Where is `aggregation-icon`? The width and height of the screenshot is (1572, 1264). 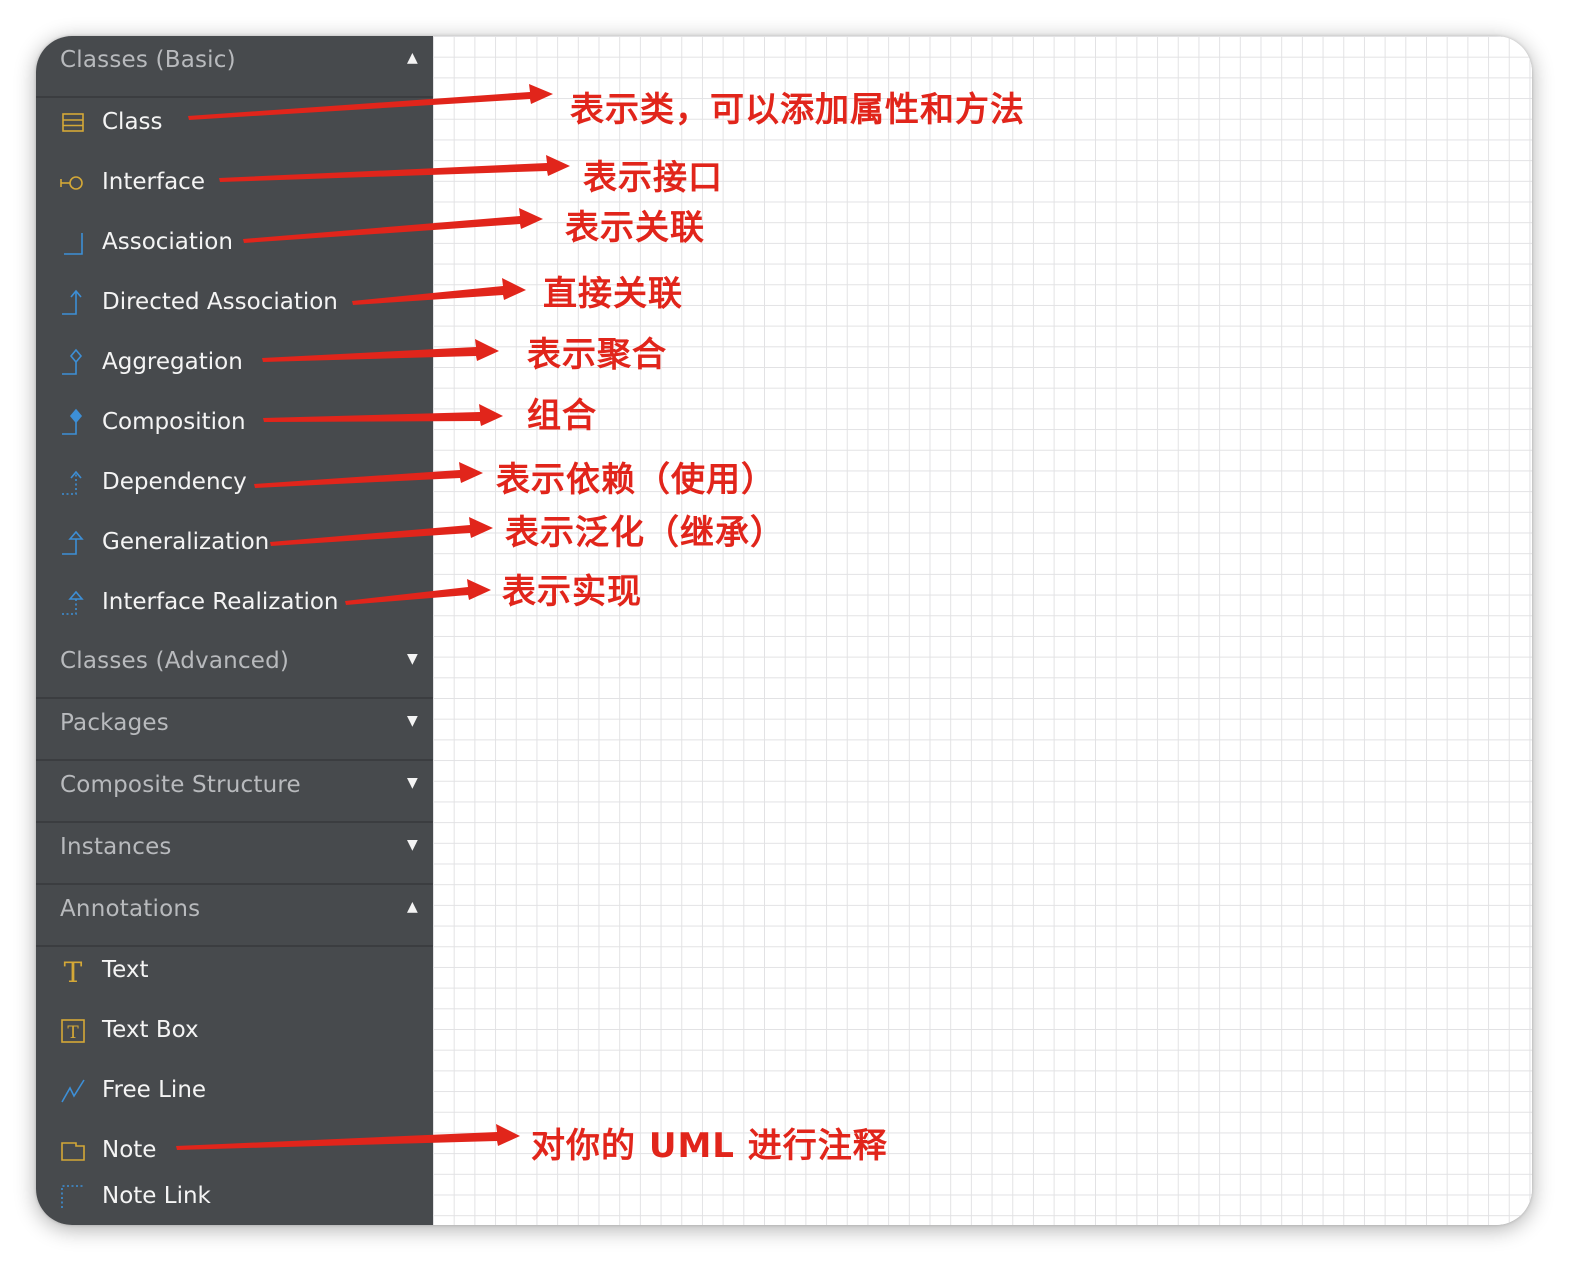 aggregation-icon is located at coordinates (73, 363).